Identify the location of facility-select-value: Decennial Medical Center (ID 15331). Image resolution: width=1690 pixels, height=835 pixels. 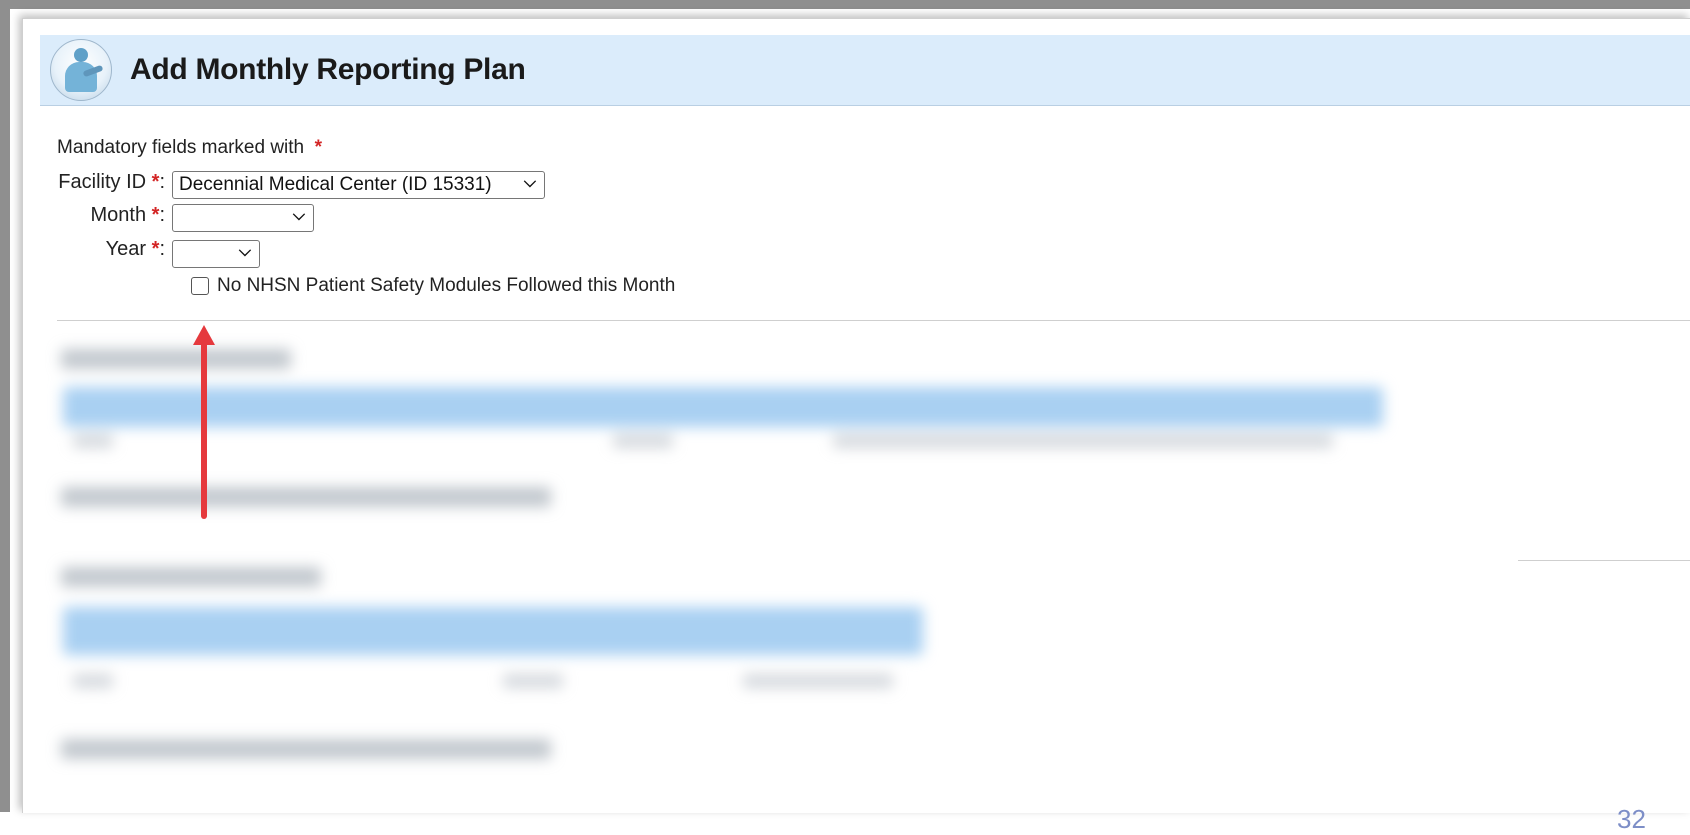
(335, 184).